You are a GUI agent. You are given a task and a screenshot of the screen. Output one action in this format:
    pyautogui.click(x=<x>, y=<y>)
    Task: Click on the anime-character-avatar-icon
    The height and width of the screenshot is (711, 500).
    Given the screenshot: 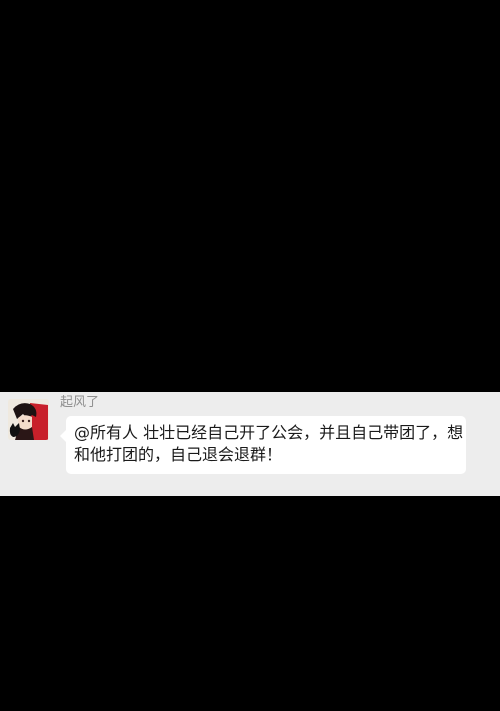 What is the action you would take?
    pyautogui.click(x=28, y=419)
    